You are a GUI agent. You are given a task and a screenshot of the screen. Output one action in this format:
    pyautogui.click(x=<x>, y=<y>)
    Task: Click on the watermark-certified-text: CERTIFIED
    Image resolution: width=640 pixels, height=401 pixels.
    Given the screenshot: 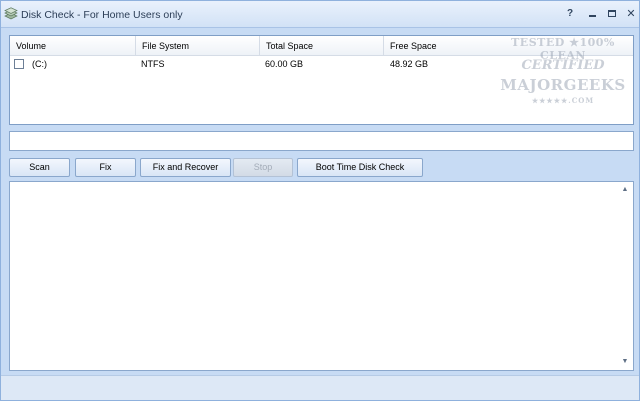 What is the action you would take?
    pyautogui.click(x=563, y=65)
    